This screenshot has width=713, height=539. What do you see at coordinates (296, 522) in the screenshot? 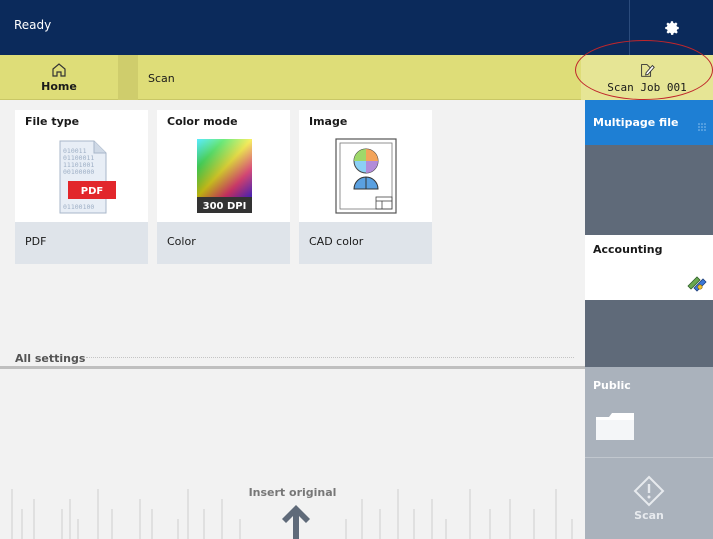
I see `arrow-up-icon` at bounding box center [296, 522].